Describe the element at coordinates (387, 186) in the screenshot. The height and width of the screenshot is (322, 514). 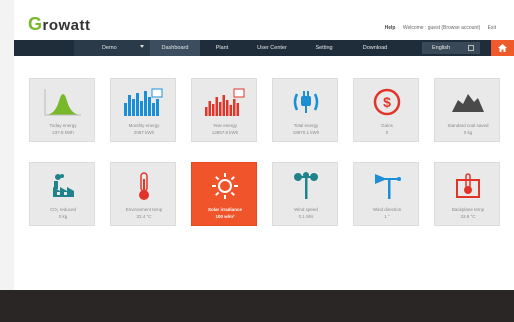
I see `wind-direction-icon` at that location.